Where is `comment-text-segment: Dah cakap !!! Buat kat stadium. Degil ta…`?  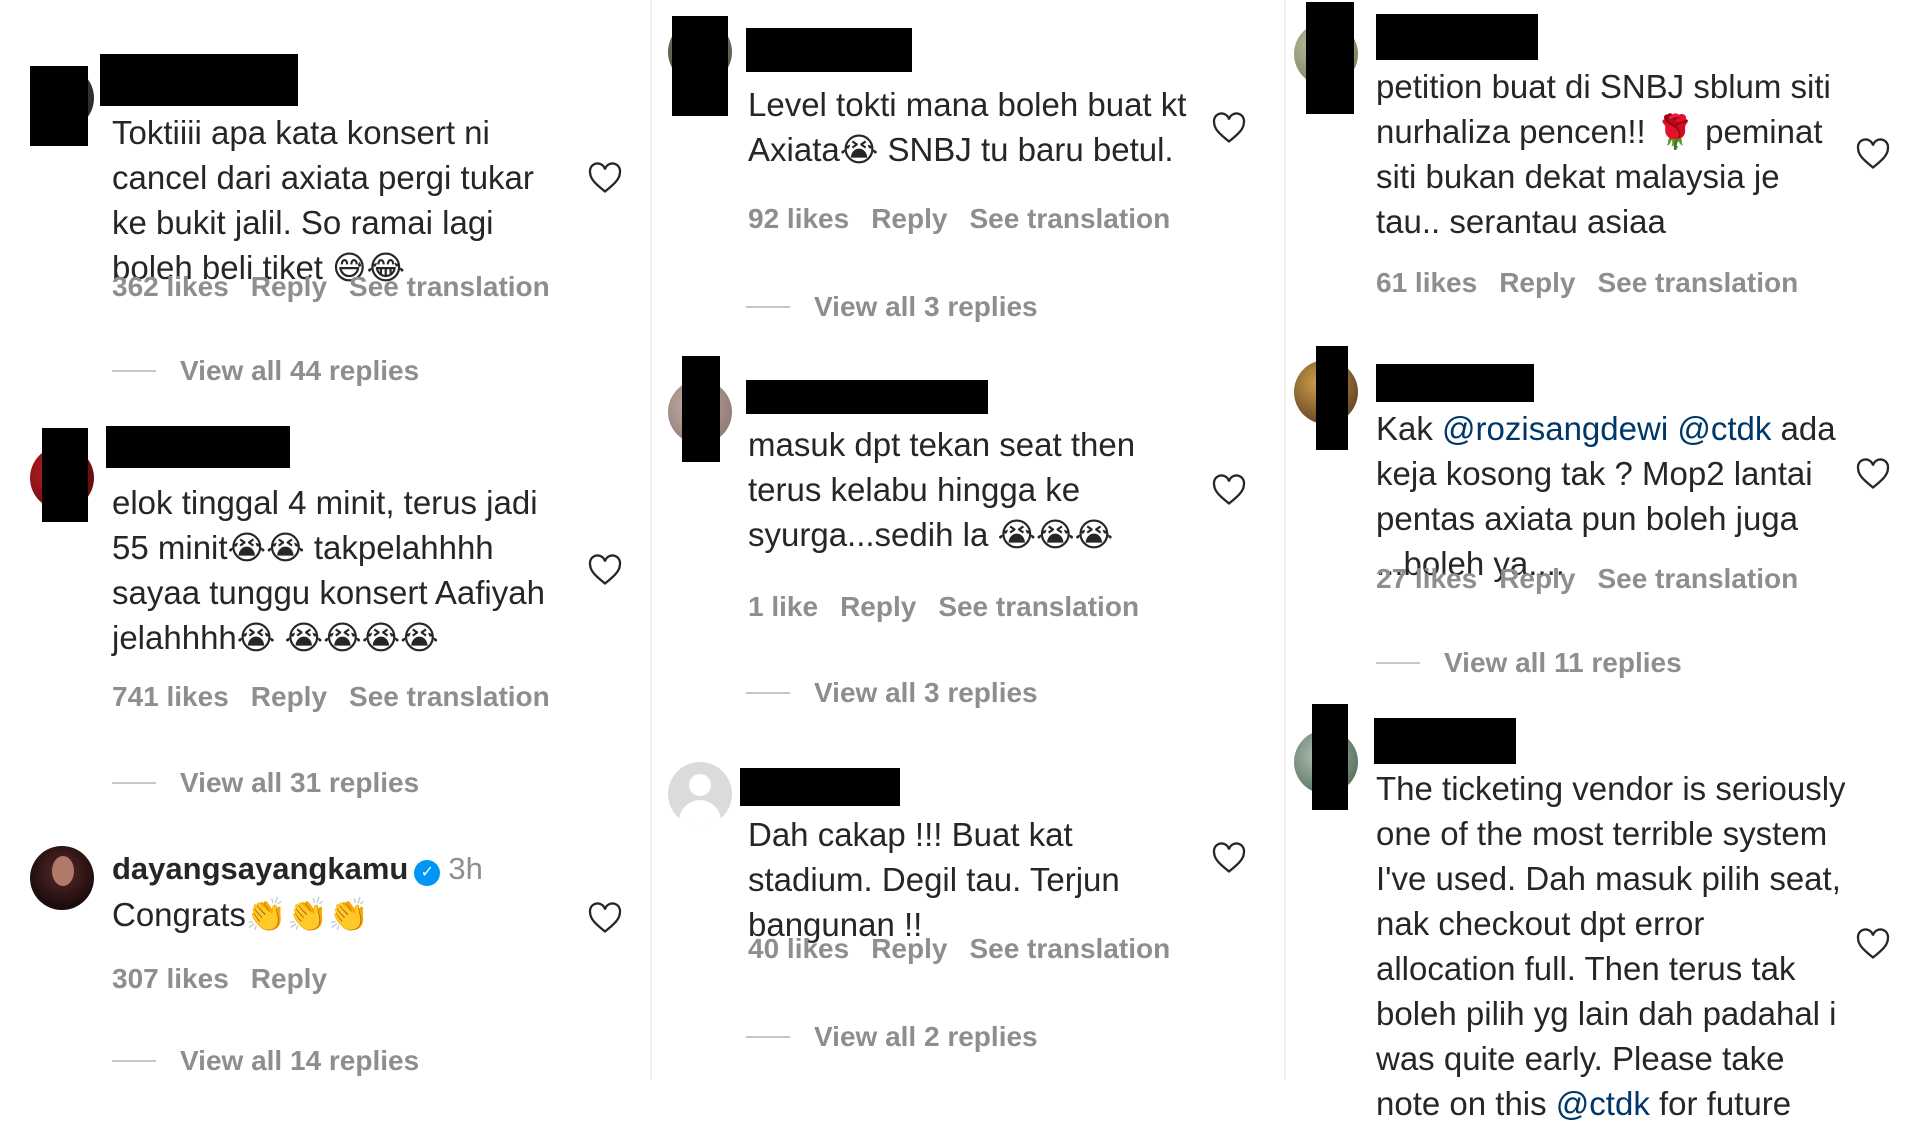 comment-text-segment: Dah cakap !!! Buat kat stadium. Degil ta… is located at coordinates (934, 879).